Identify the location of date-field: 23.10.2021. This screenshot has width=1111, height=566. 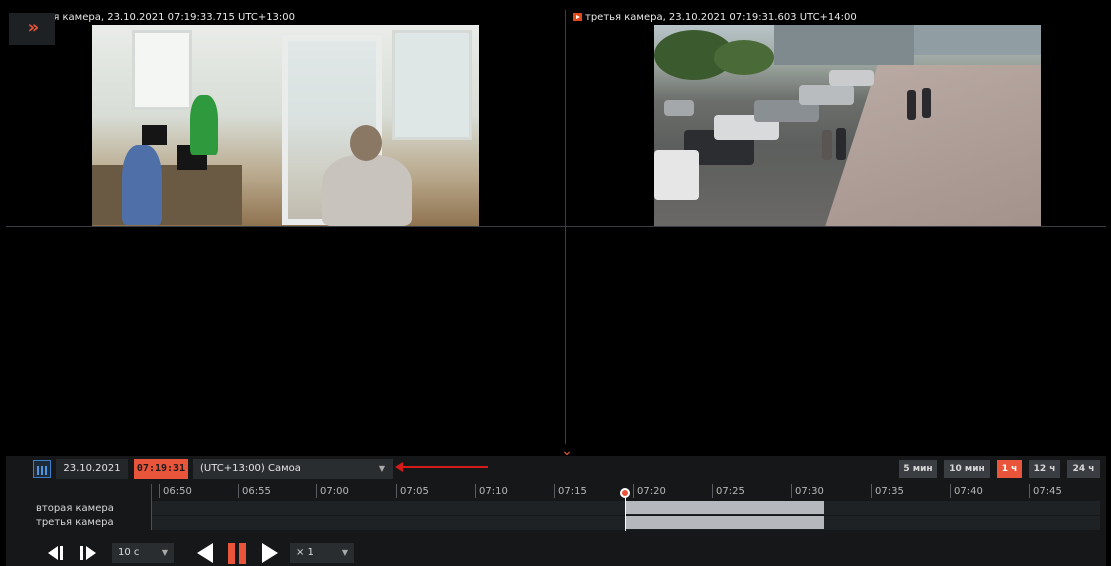
(92, 469).